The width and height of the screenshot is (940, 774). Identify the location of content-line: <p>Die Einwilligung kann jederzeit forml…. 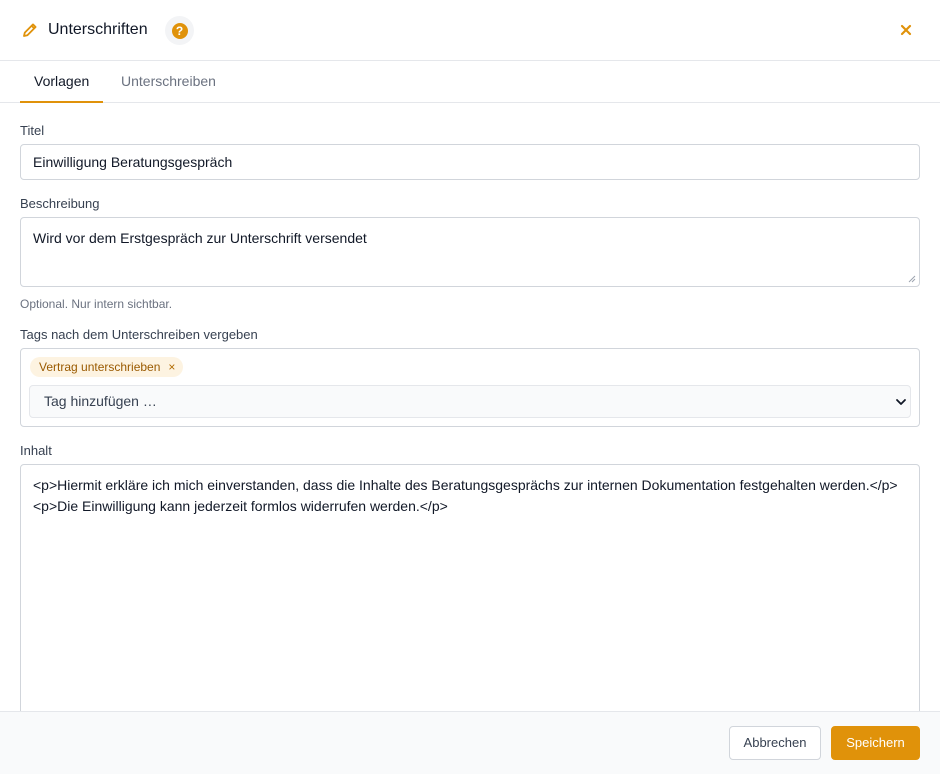
(240, 506).